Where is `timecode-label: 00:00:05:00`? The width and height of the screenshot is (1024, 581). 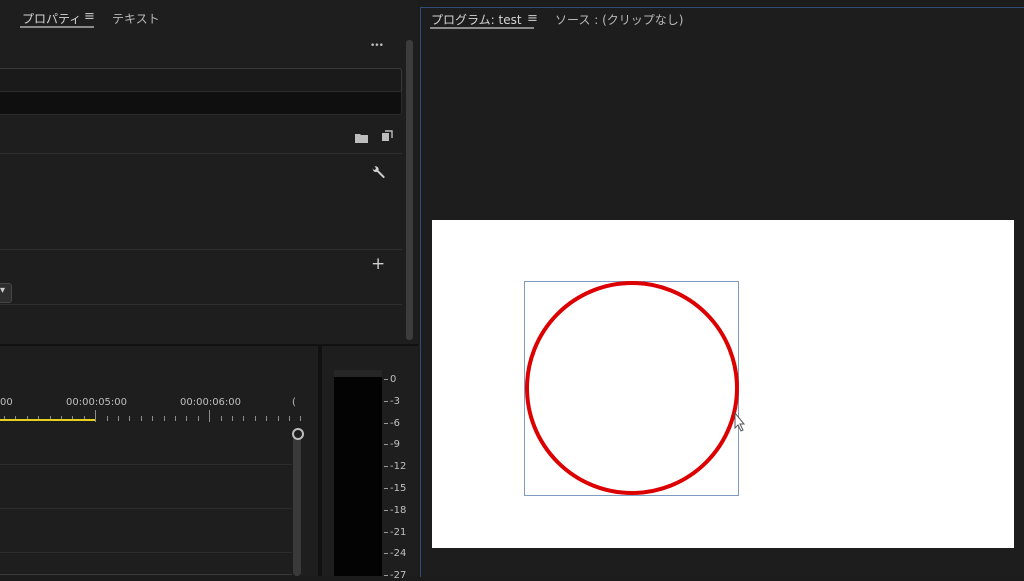 timecode-label: 00:00:05:00 is located at coordinates (97, 402).